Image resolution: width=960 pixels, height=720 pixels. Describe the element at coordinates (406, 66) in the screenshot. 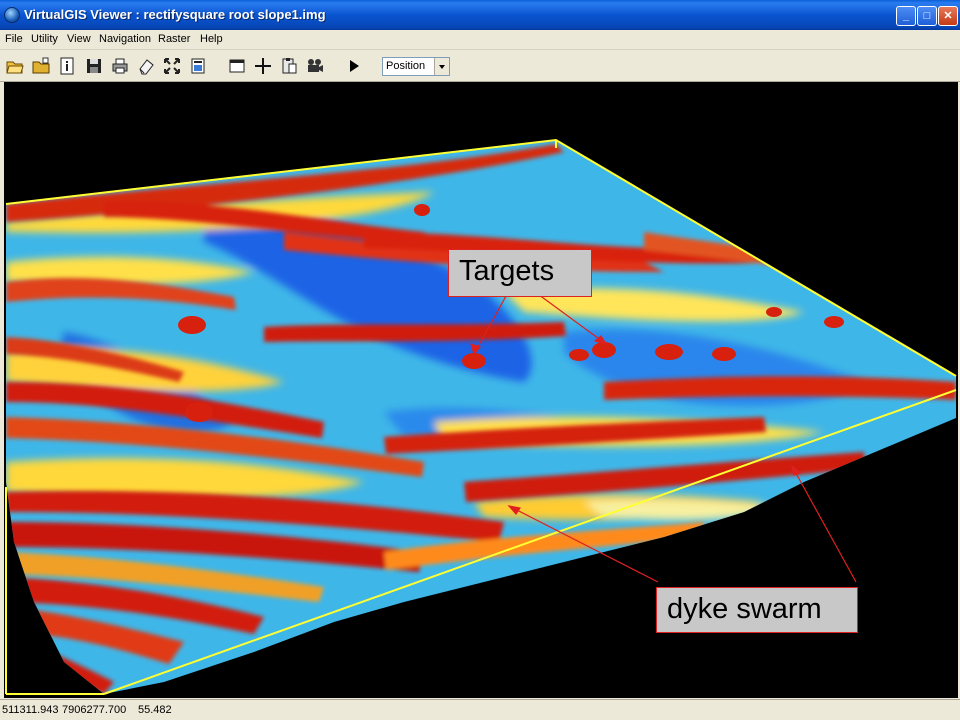

I see `navigation-mode-value: Position` at that location.